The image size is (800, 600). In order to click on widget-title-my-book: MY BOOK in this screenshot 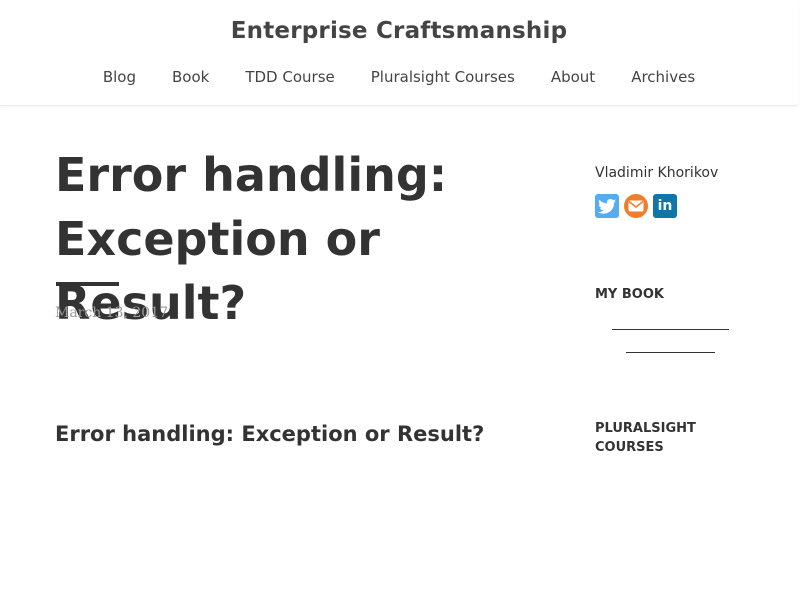, I will do `click(629, 294)`.